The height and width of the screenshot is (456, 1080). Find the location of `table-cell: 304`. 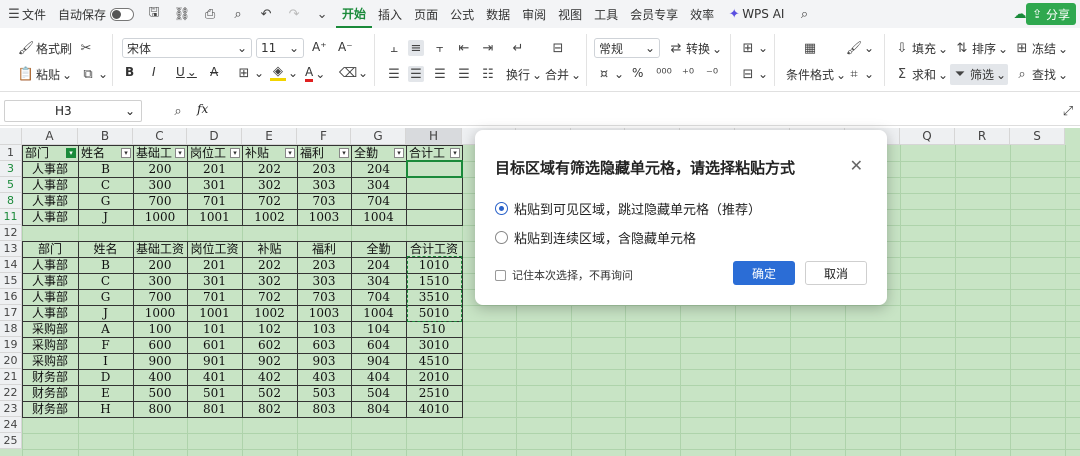

table-cell: 304 is located at coordinates (378, 185).